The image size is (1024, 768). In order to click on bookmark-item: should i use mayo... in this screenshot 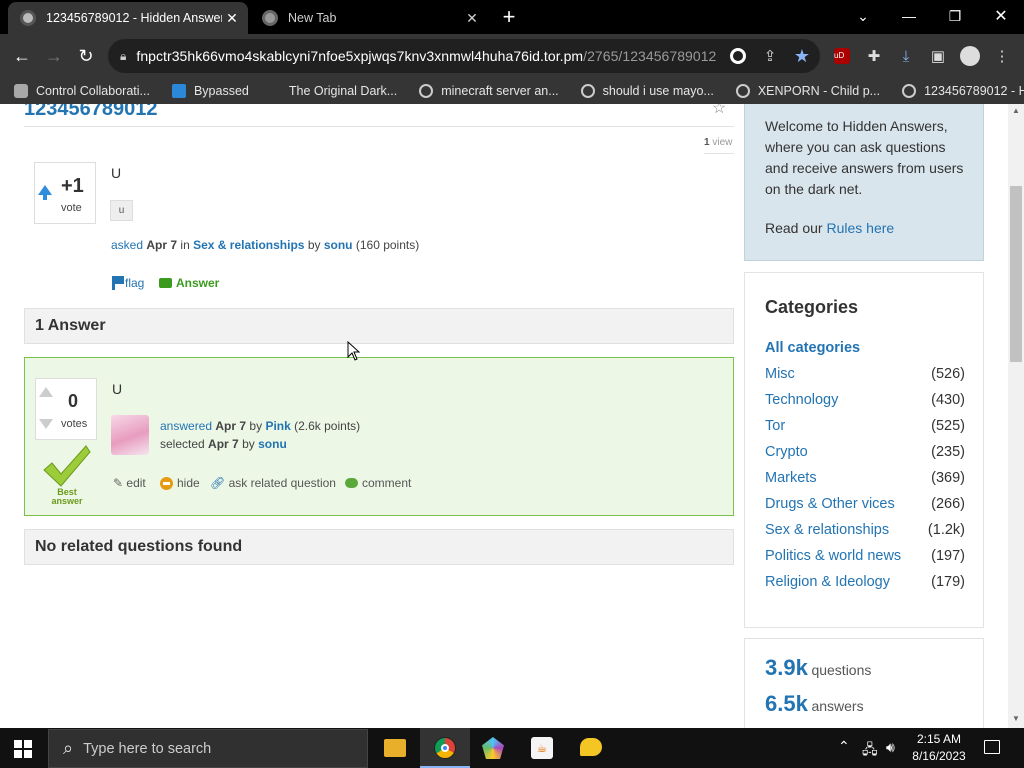, I will do `click(647, 91)`.